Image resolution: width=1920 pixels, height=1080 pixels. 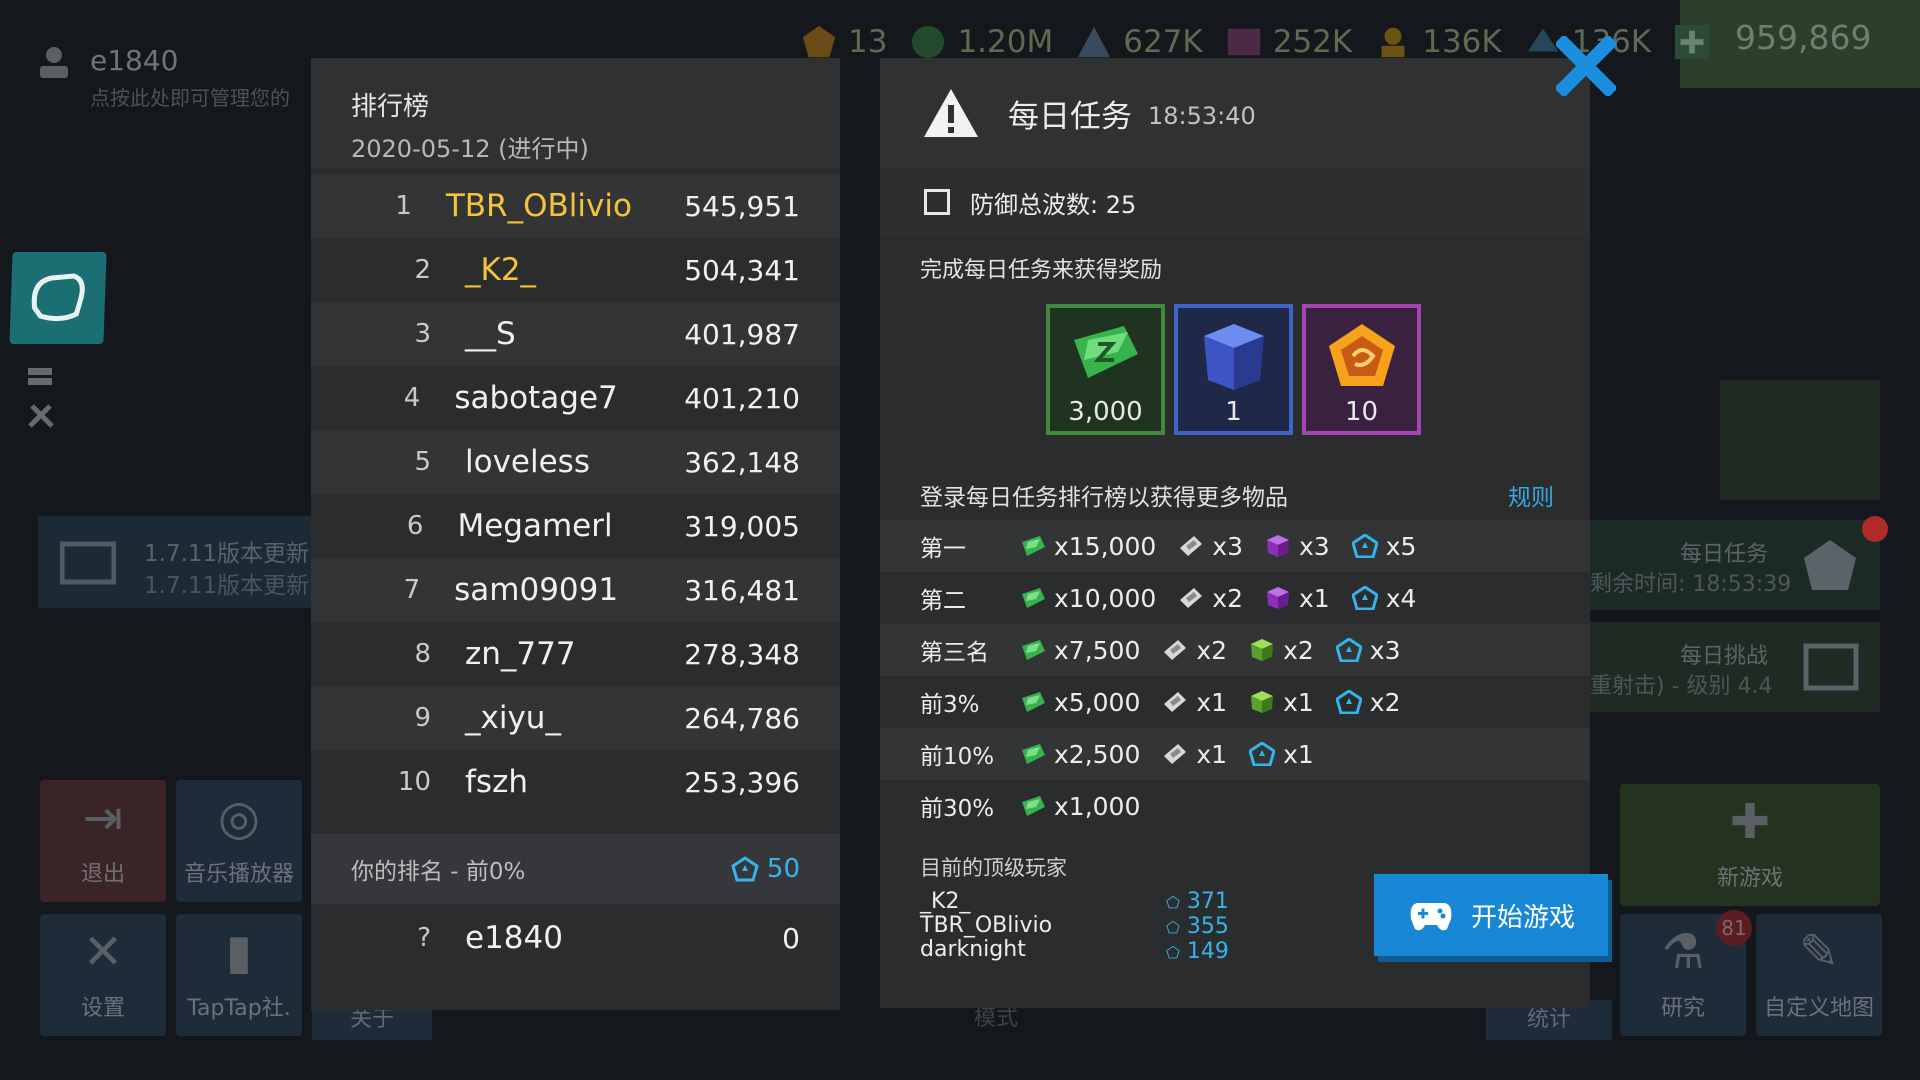 I want to click on plus-icon, so click(x=1692, y=42).